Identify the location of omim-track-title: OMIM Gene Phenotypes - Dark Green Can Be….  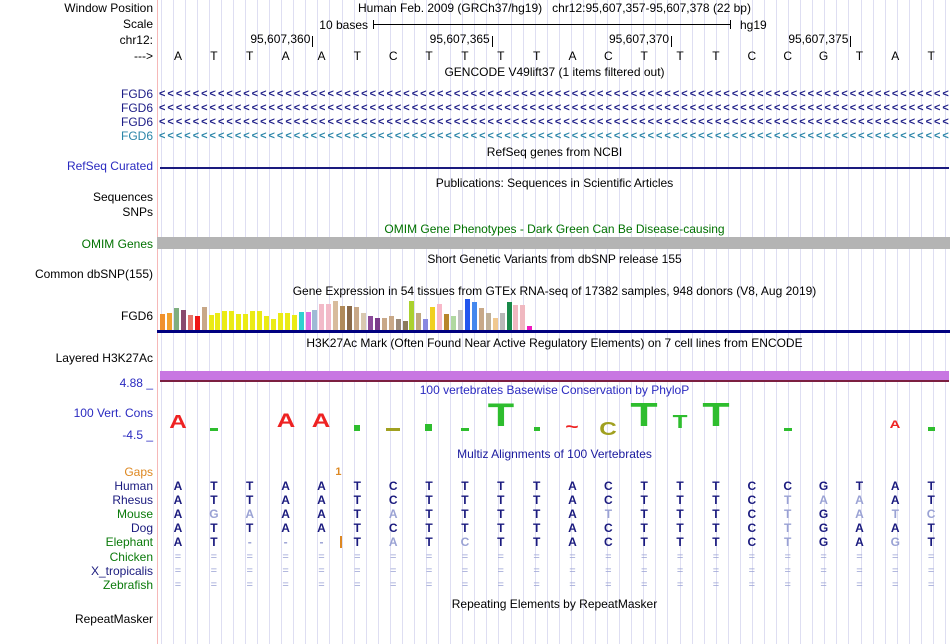
(554, 229).